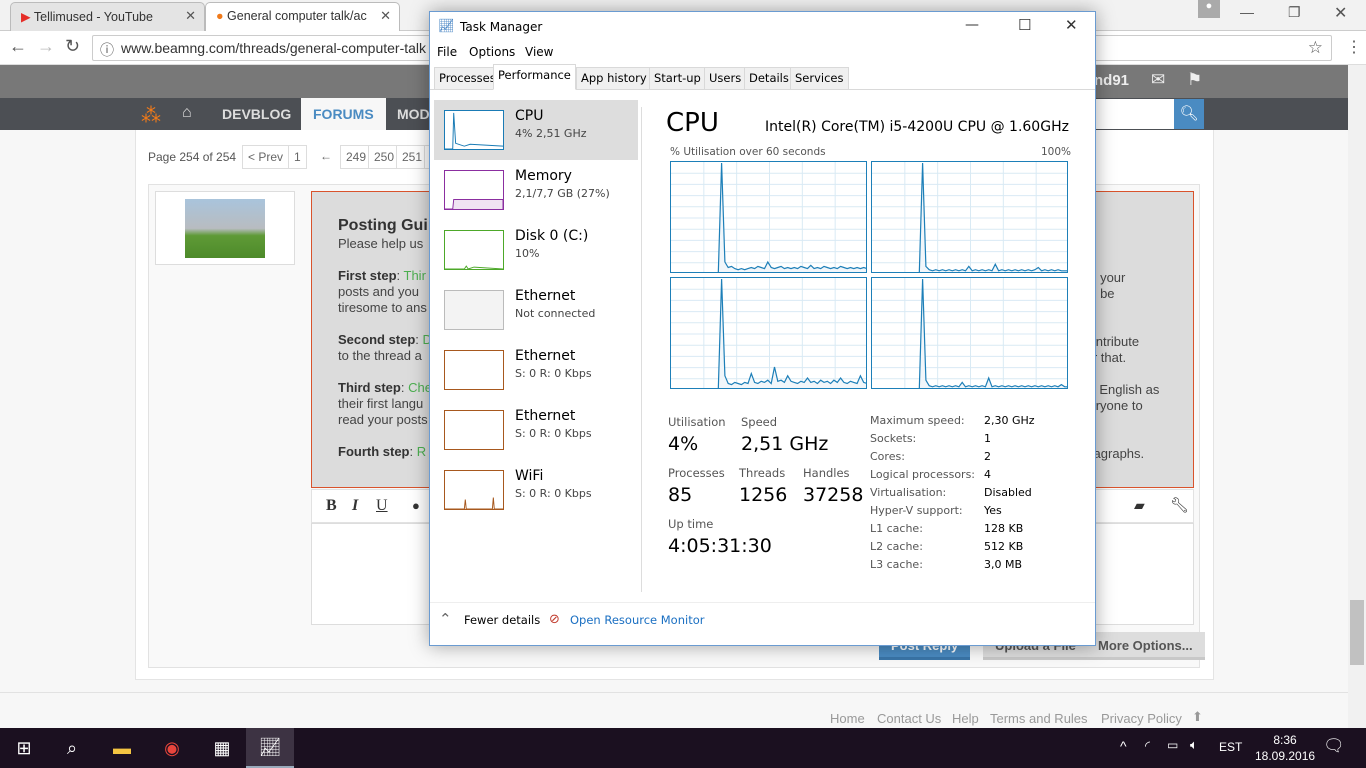 The height and width of the screenshot is (768, 1366). I want to click on file-explorer-icon: ▬, so click(122, 748).